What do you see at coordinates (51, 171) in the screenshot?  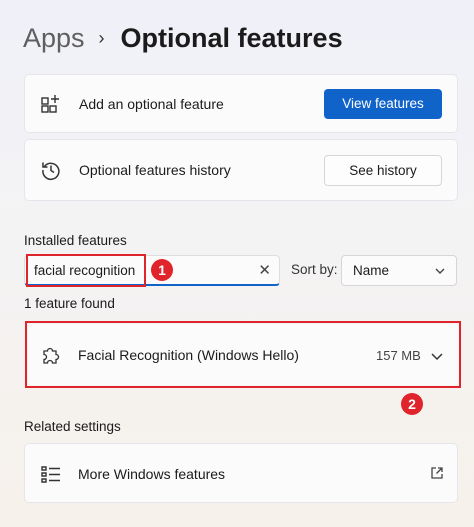 I see `history-icon` at bounding box center [51, 171].